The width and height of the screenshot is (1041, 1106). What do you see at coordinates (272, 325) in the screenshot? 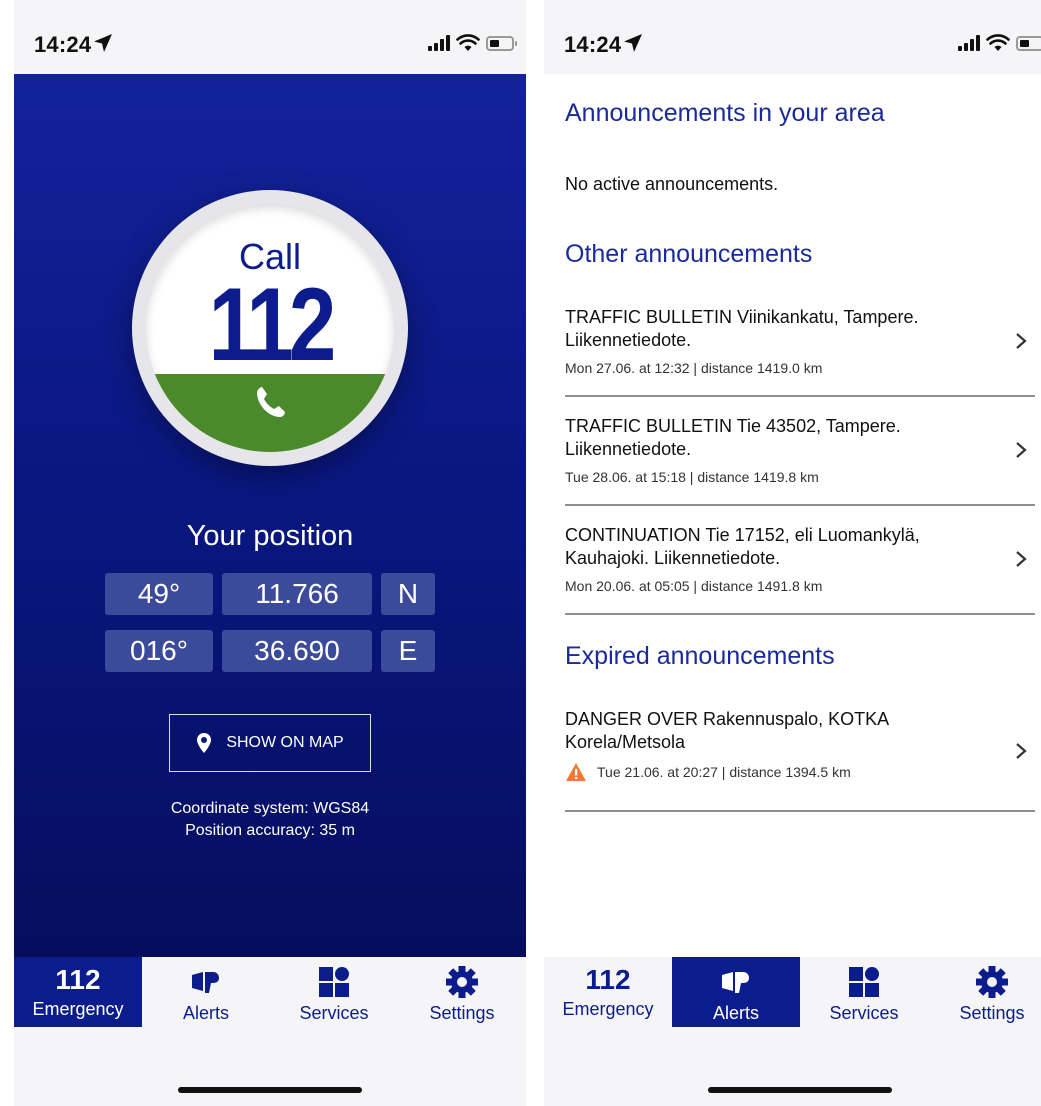
I see `call-number: 112` at bounding box center [272, 325].